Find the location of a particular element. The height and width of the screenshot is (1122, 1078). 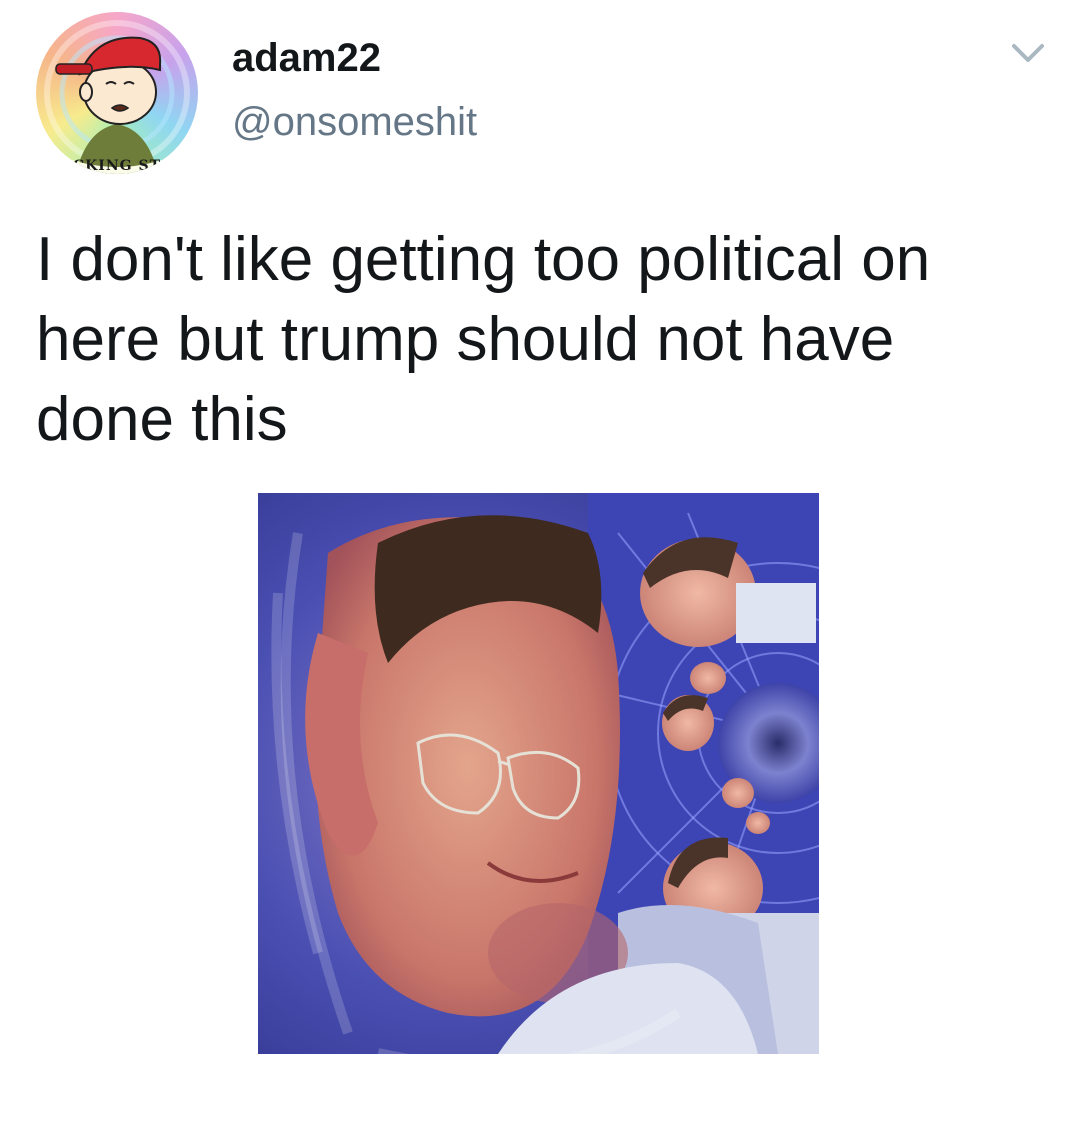

cartoon-avatar-icon: CKING ST is located at coordinates (117, 97).